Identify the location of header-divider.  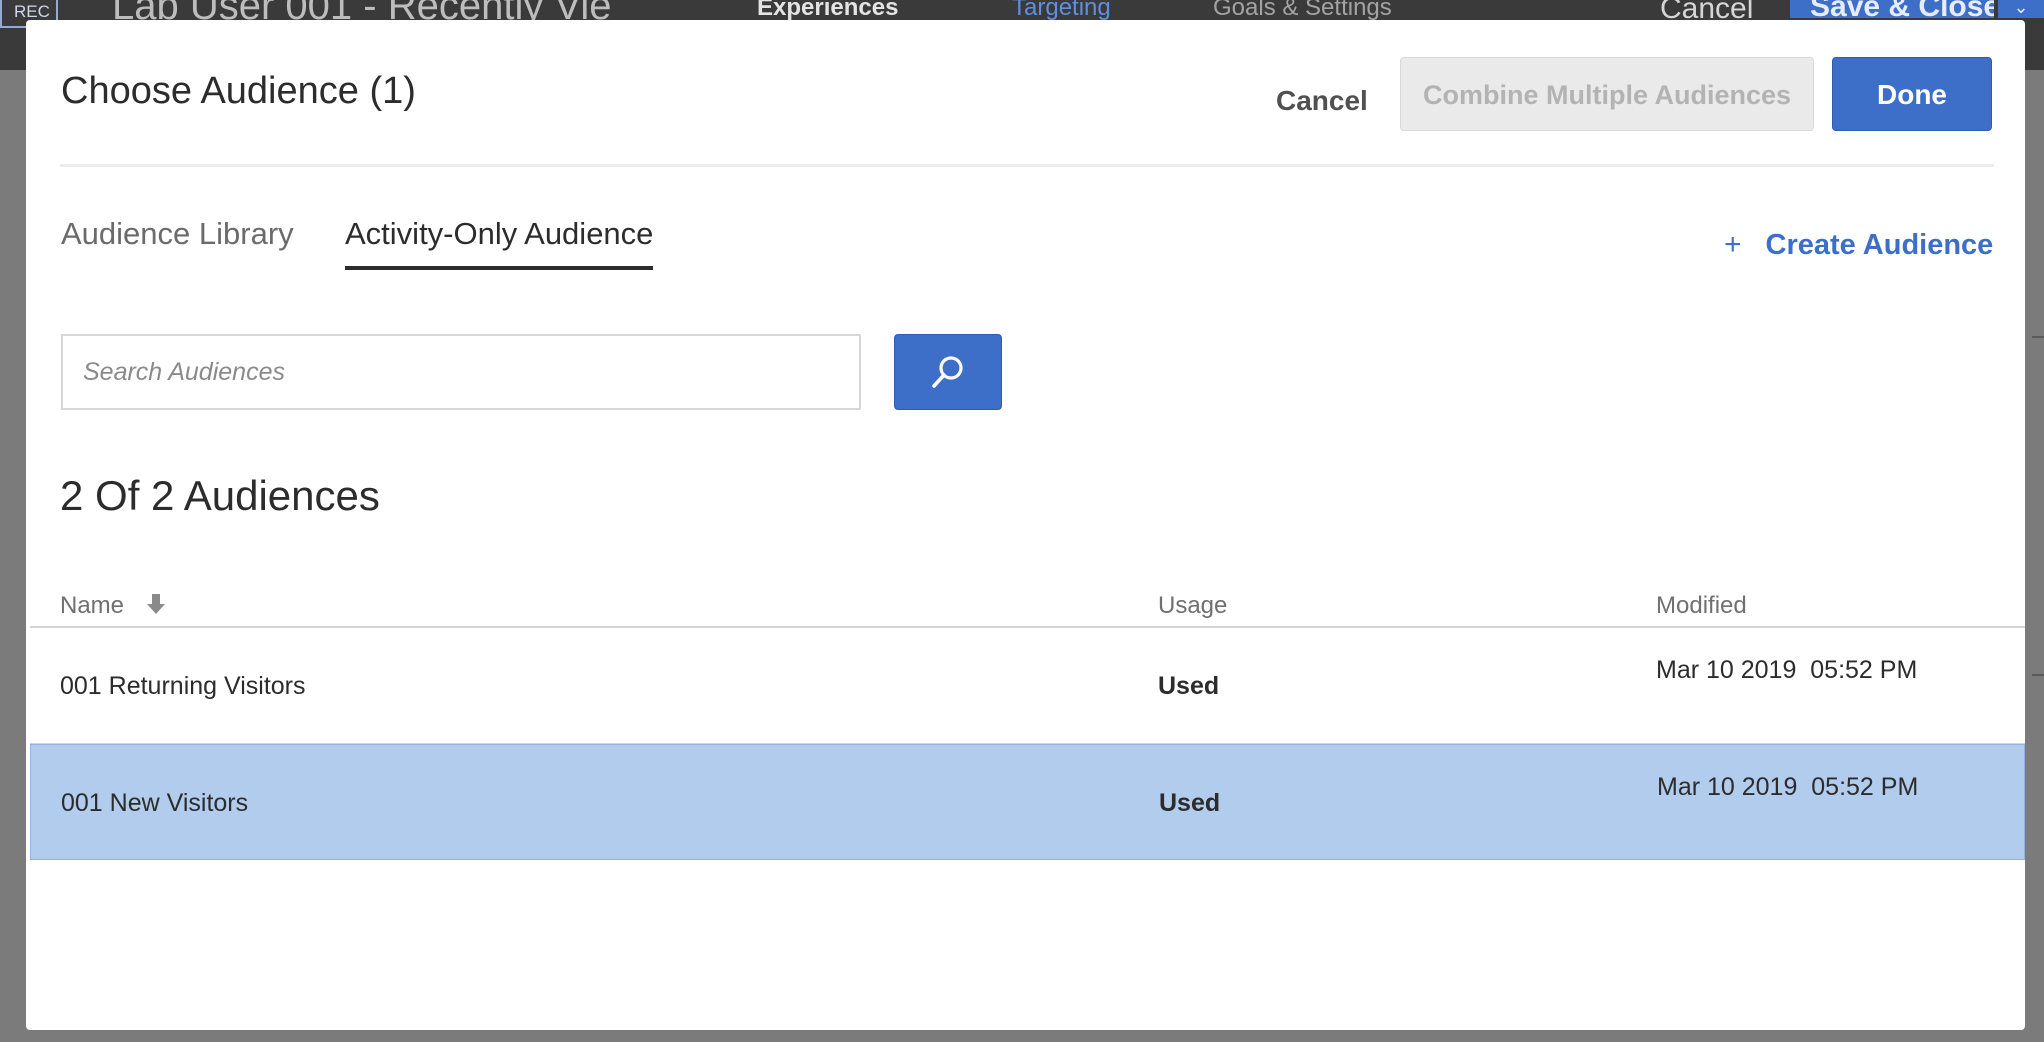
(1027, 165).